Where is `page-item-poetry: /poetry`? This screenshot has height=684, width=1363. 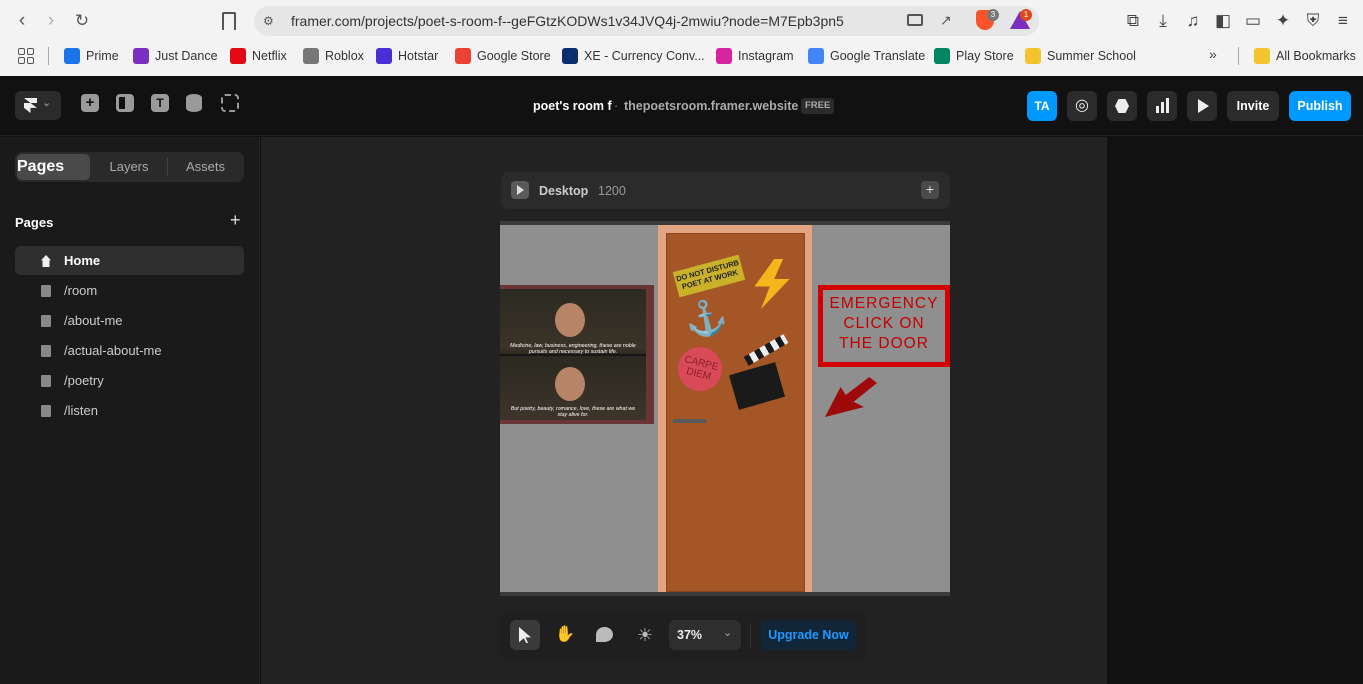
page-item-poetry: /poetry is located at coordinates (129, 380).